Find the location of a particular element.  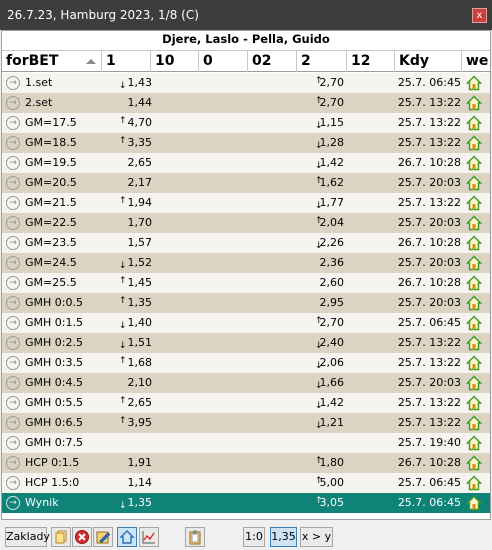

odd-col-2: 2,60 is located at coordinates (322, 283).